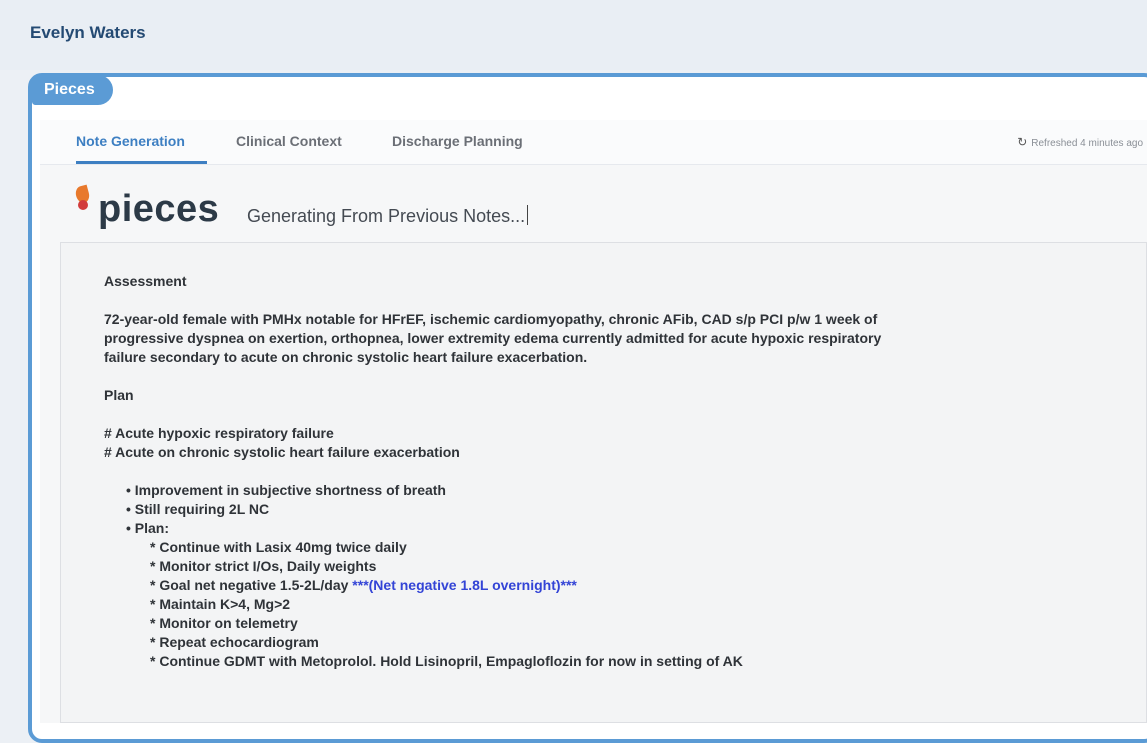 This screenshot has height=743, width=1147. I want to click on plan-item: * Maintain K>4, Mg>2, so click(220, 604).